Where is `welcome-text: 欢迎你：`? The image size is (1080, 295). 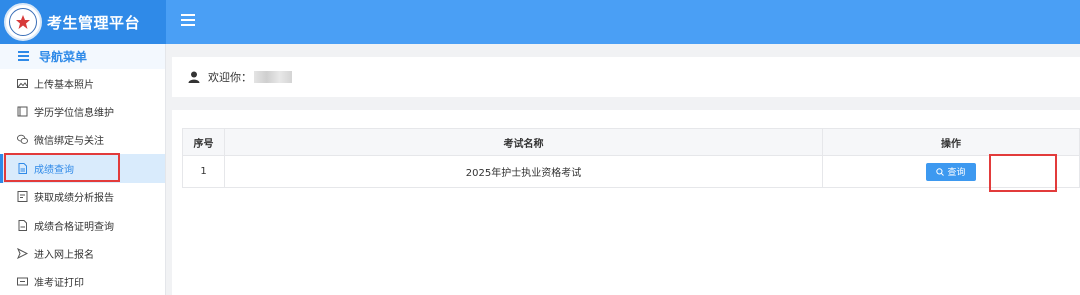 welcome-text: 欢迎你： is located at coordinates (230, 77).